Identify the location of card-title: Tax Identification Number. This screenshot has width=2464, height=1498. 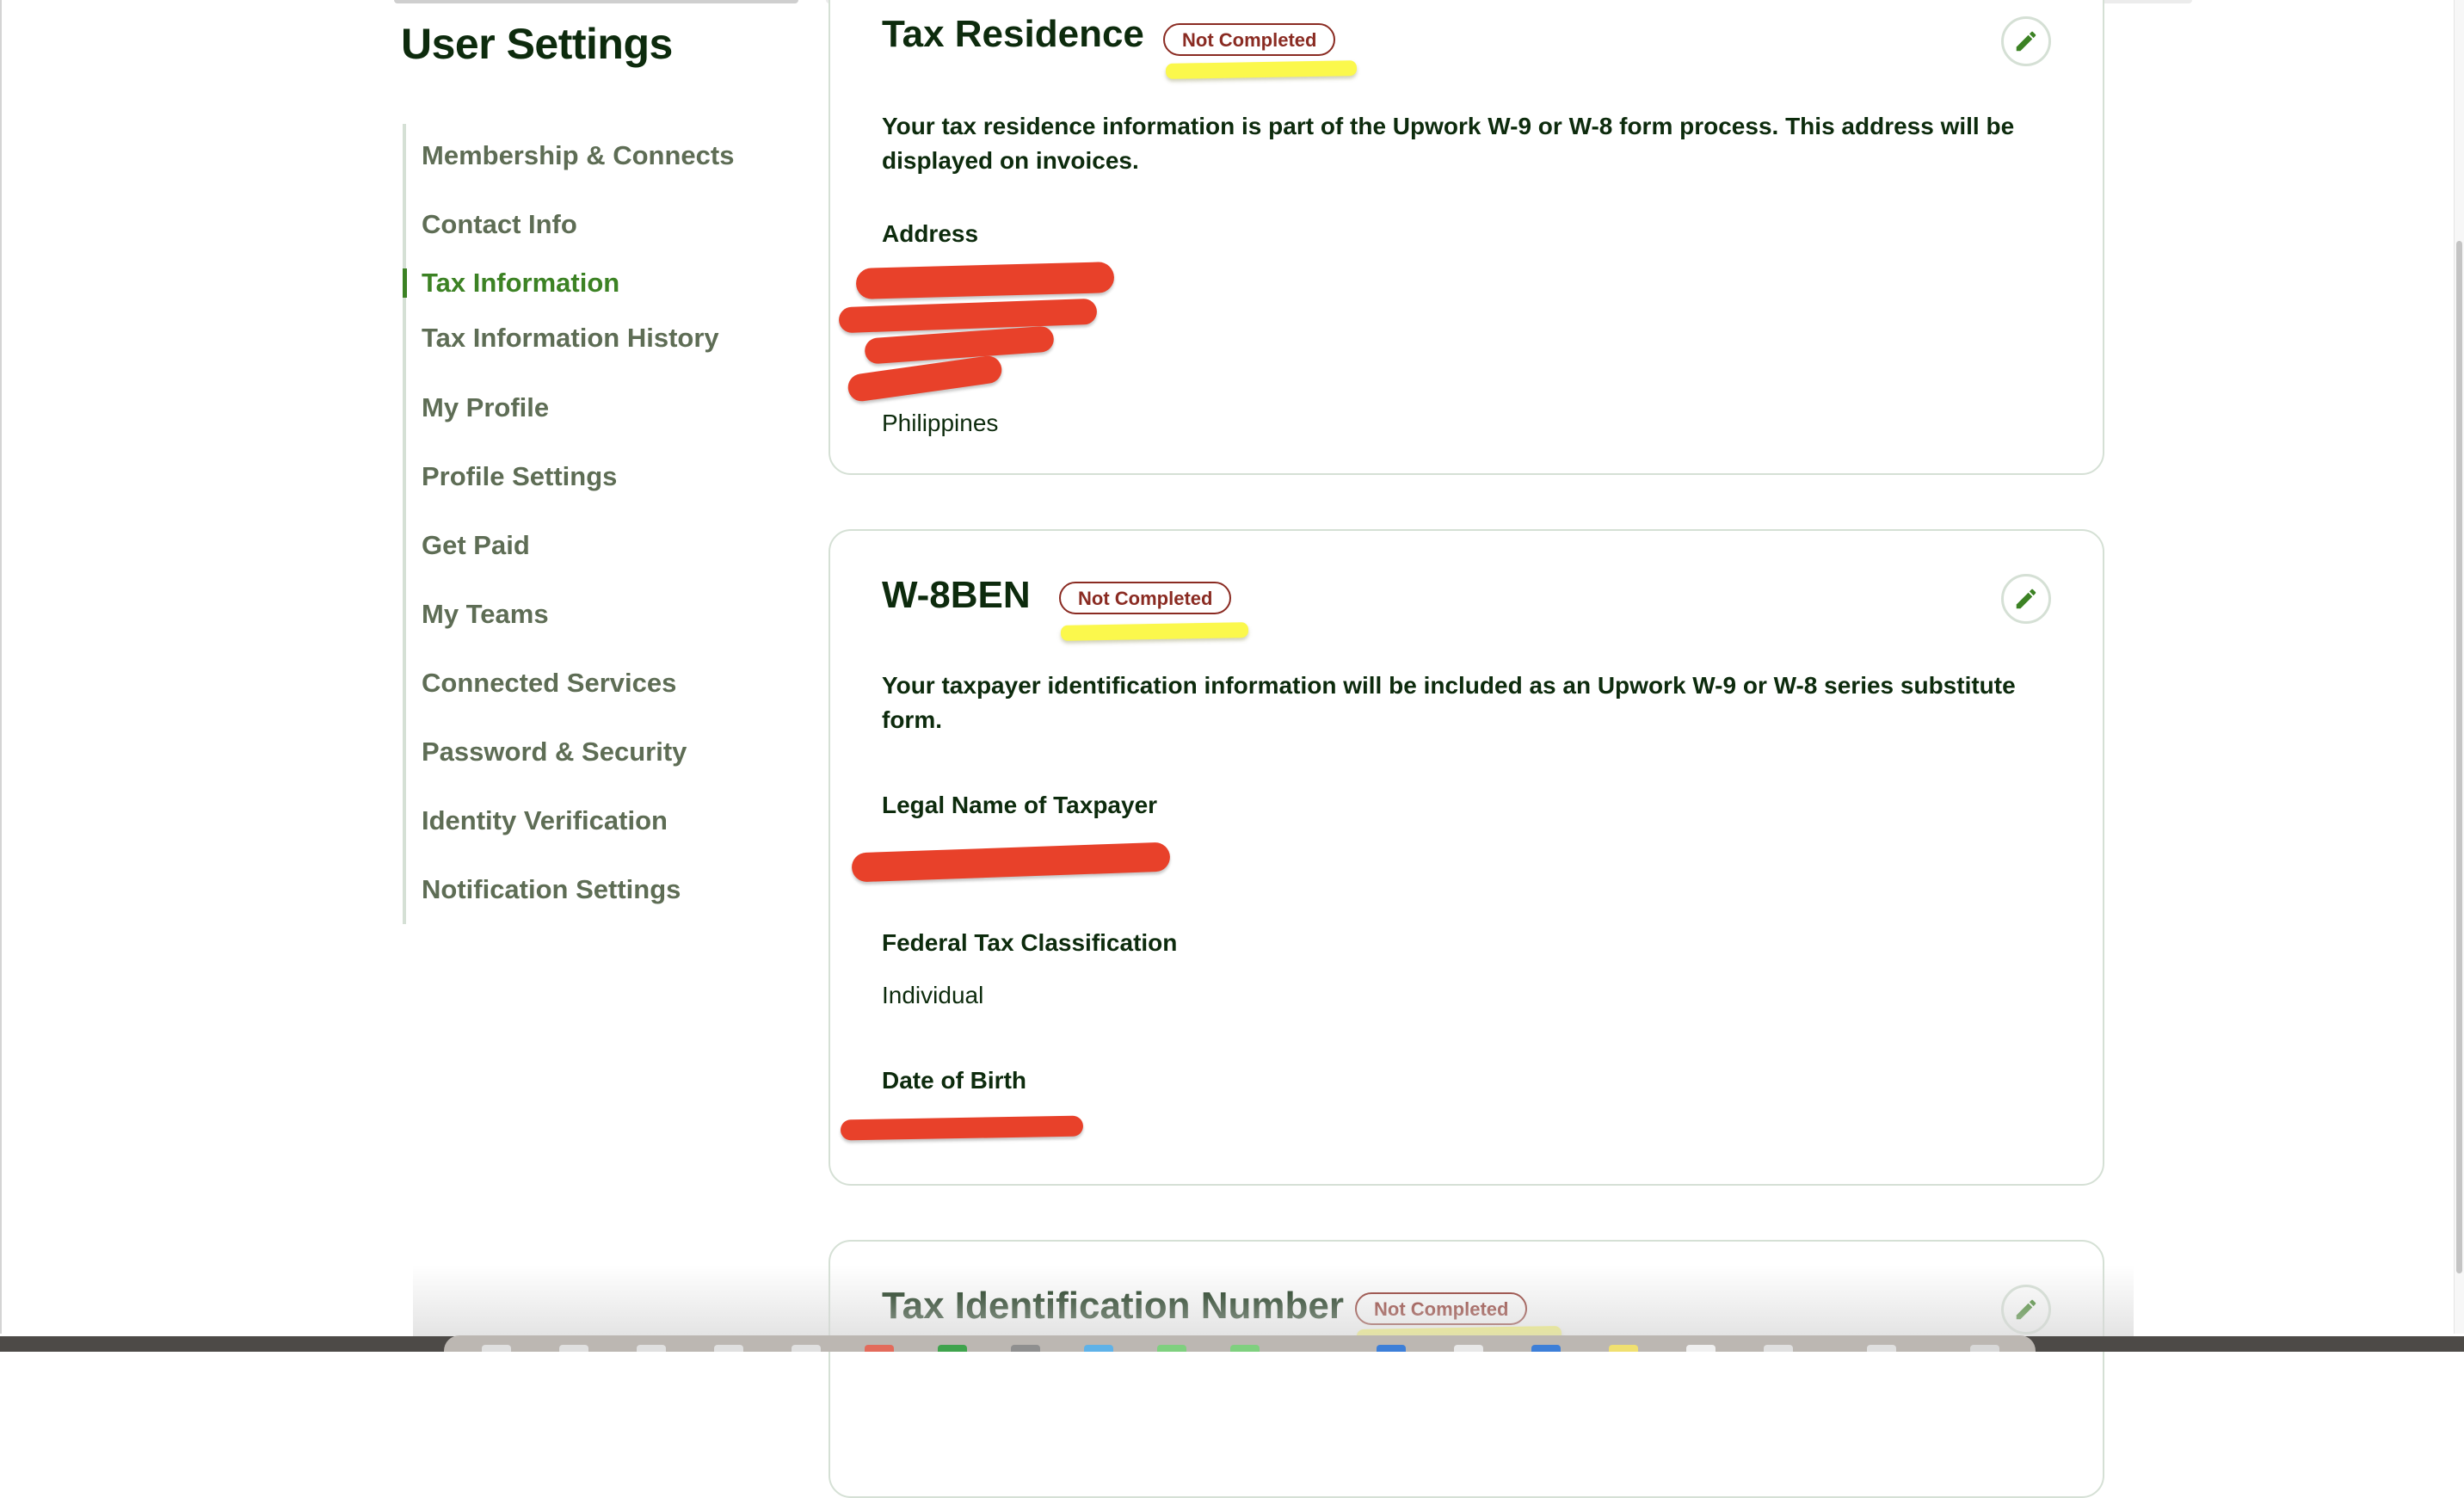
(1114, 1306).